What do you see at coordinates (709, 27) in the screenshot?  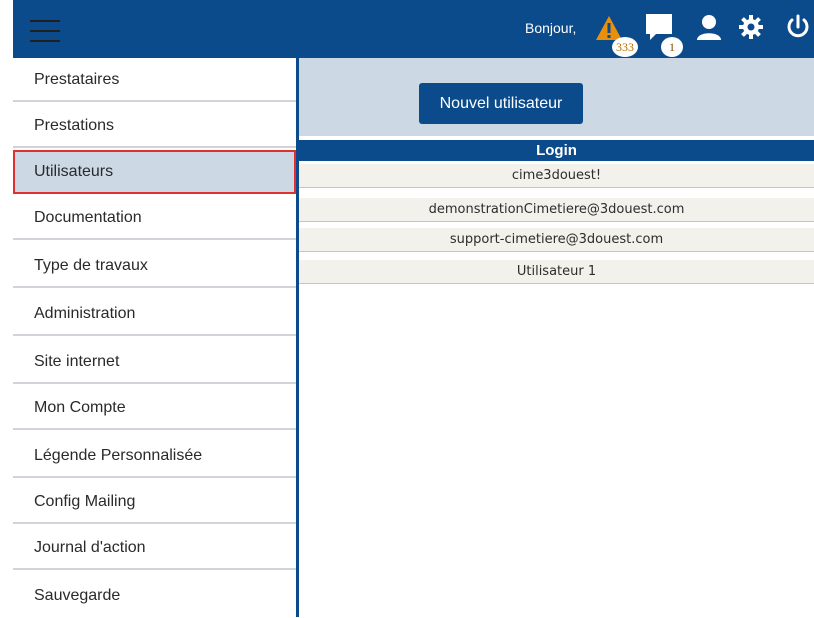 I see `user-icon` at bounding box center [709, 27].